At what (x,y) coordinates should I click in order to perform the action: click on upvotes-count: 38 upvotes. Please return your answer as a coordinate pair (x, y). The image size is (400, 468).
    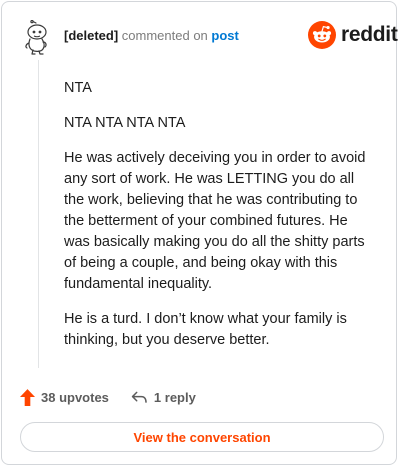
    Looking at the image, I should click on (75, 397).